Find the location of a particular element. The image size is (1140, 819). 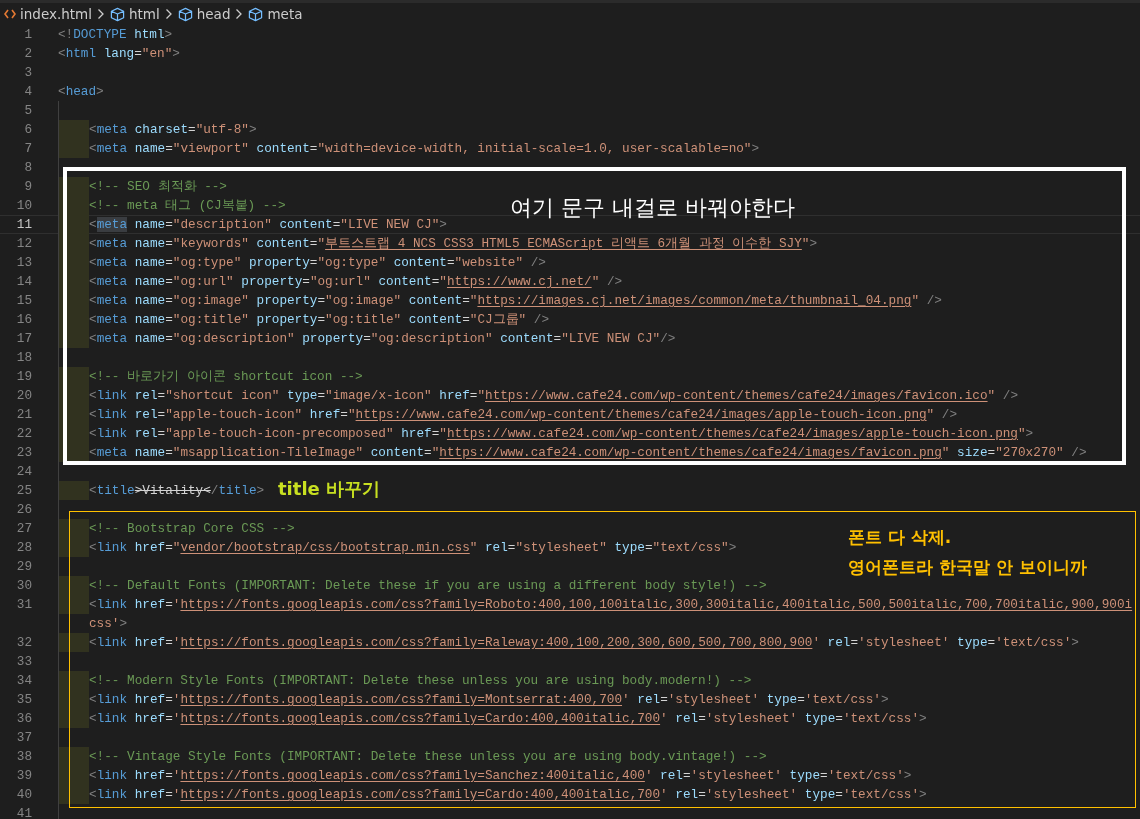

line-number: 22 is located at coordinates (23, 433).